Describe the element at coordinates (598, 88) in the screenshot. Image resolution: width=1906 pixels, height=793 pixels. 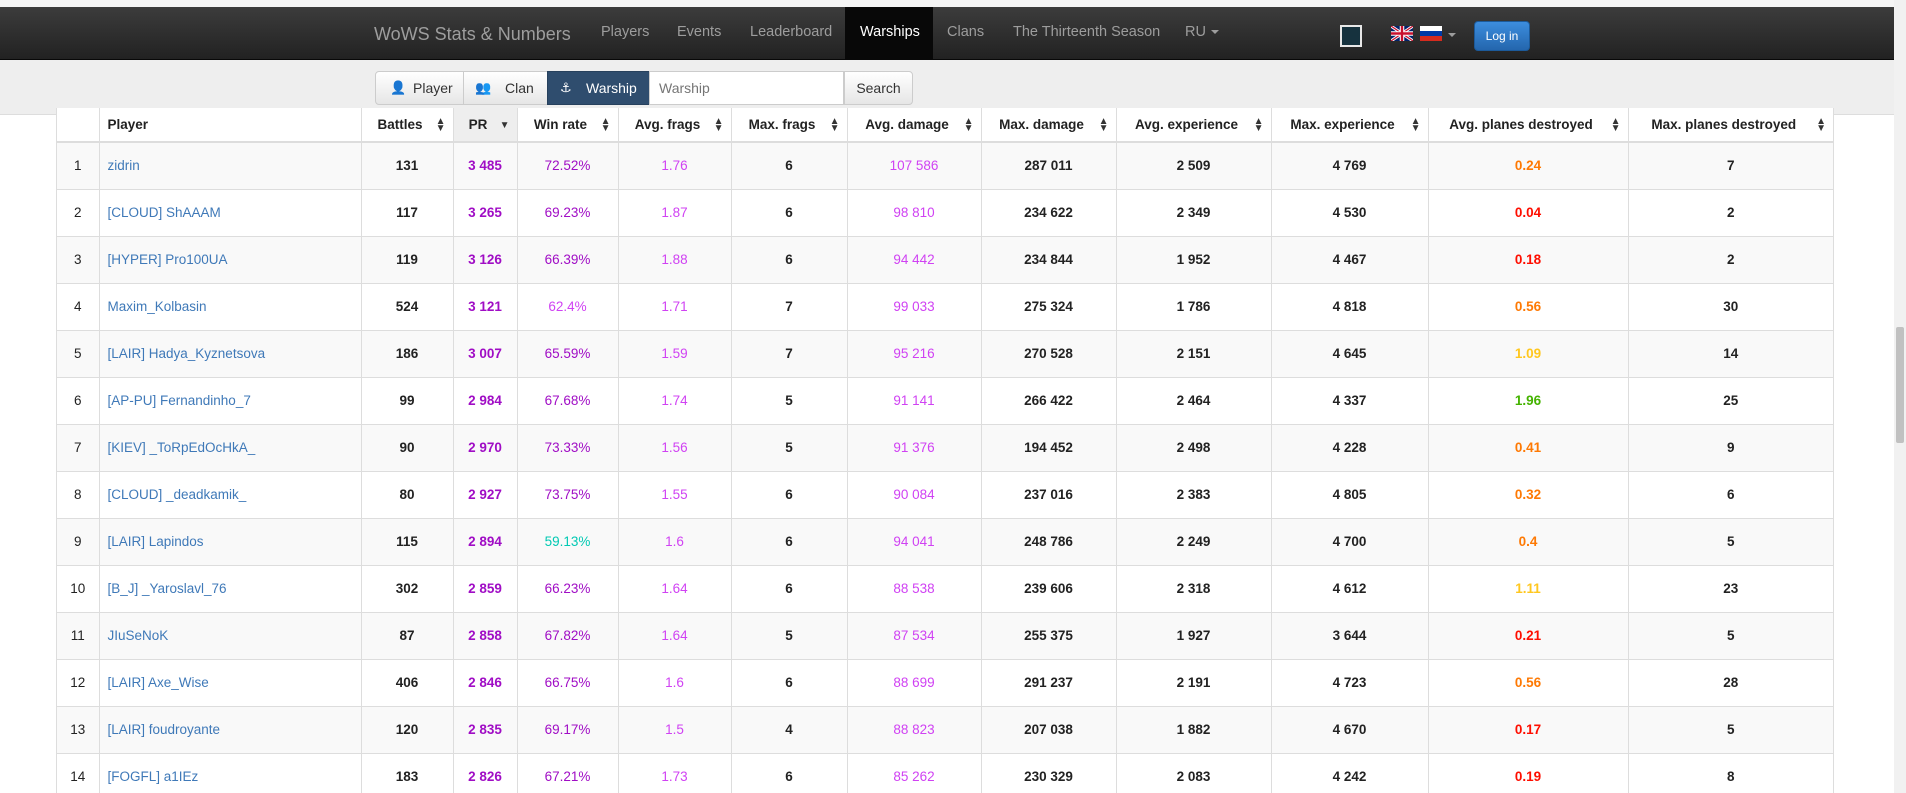
I see `search-tab-warship: ⚓ Warship` at that location.